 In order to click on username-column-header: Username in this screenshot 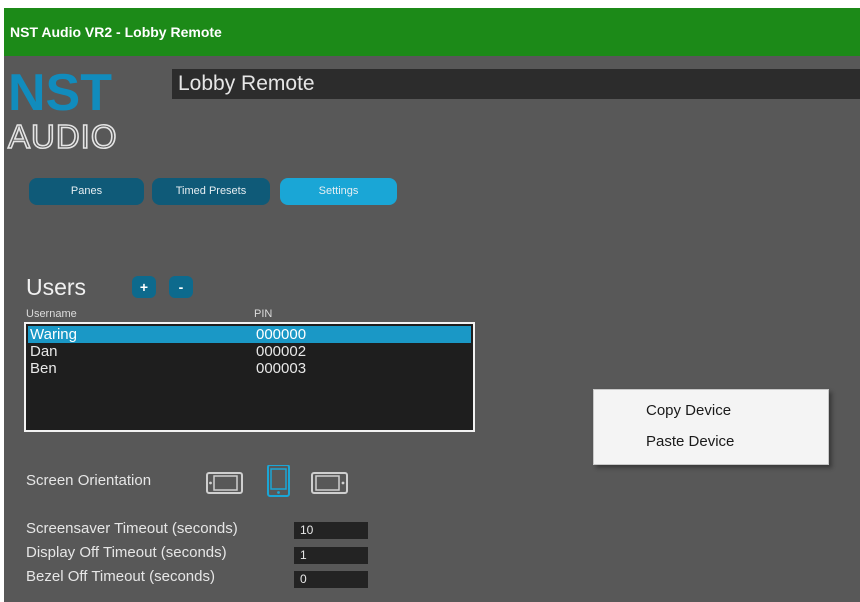, I will do `click(51, 314)`.